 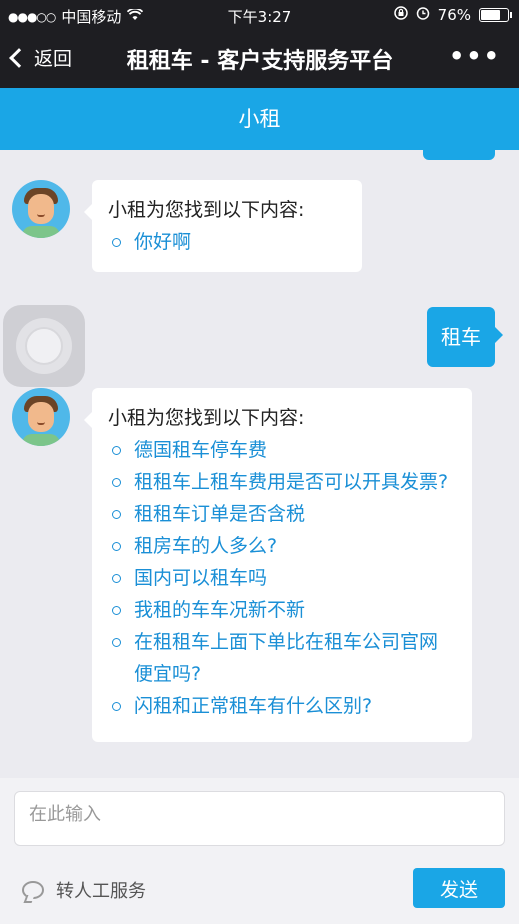 I want to click on nav-bar: 返回 租租车 - 客户支持服务平台 •••, so click(x=259, y=59).